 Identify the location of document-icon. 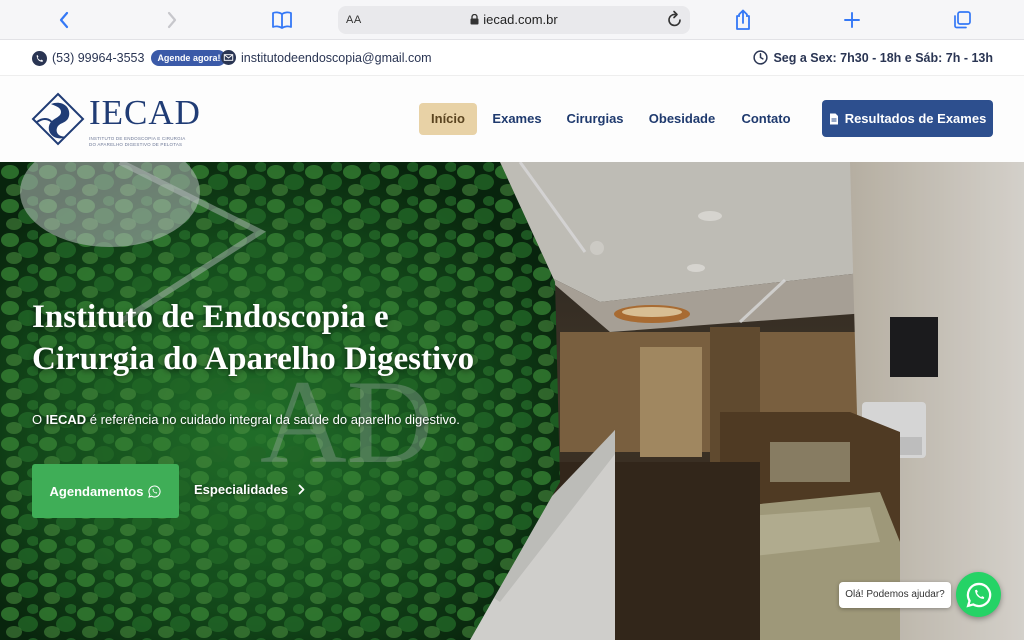
(833, 118).